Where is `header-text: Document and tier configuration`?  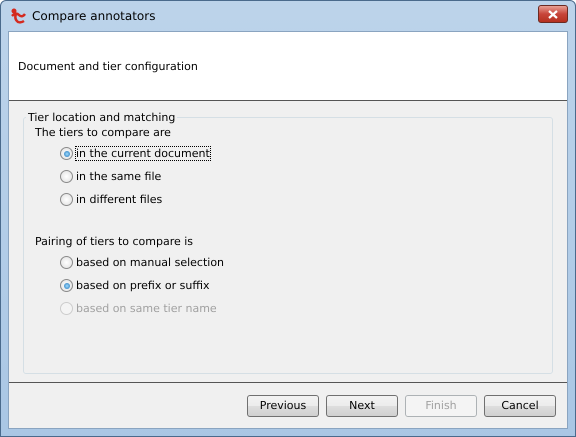 header-text: Document and tier configuration is located at coordinates (108, 66).